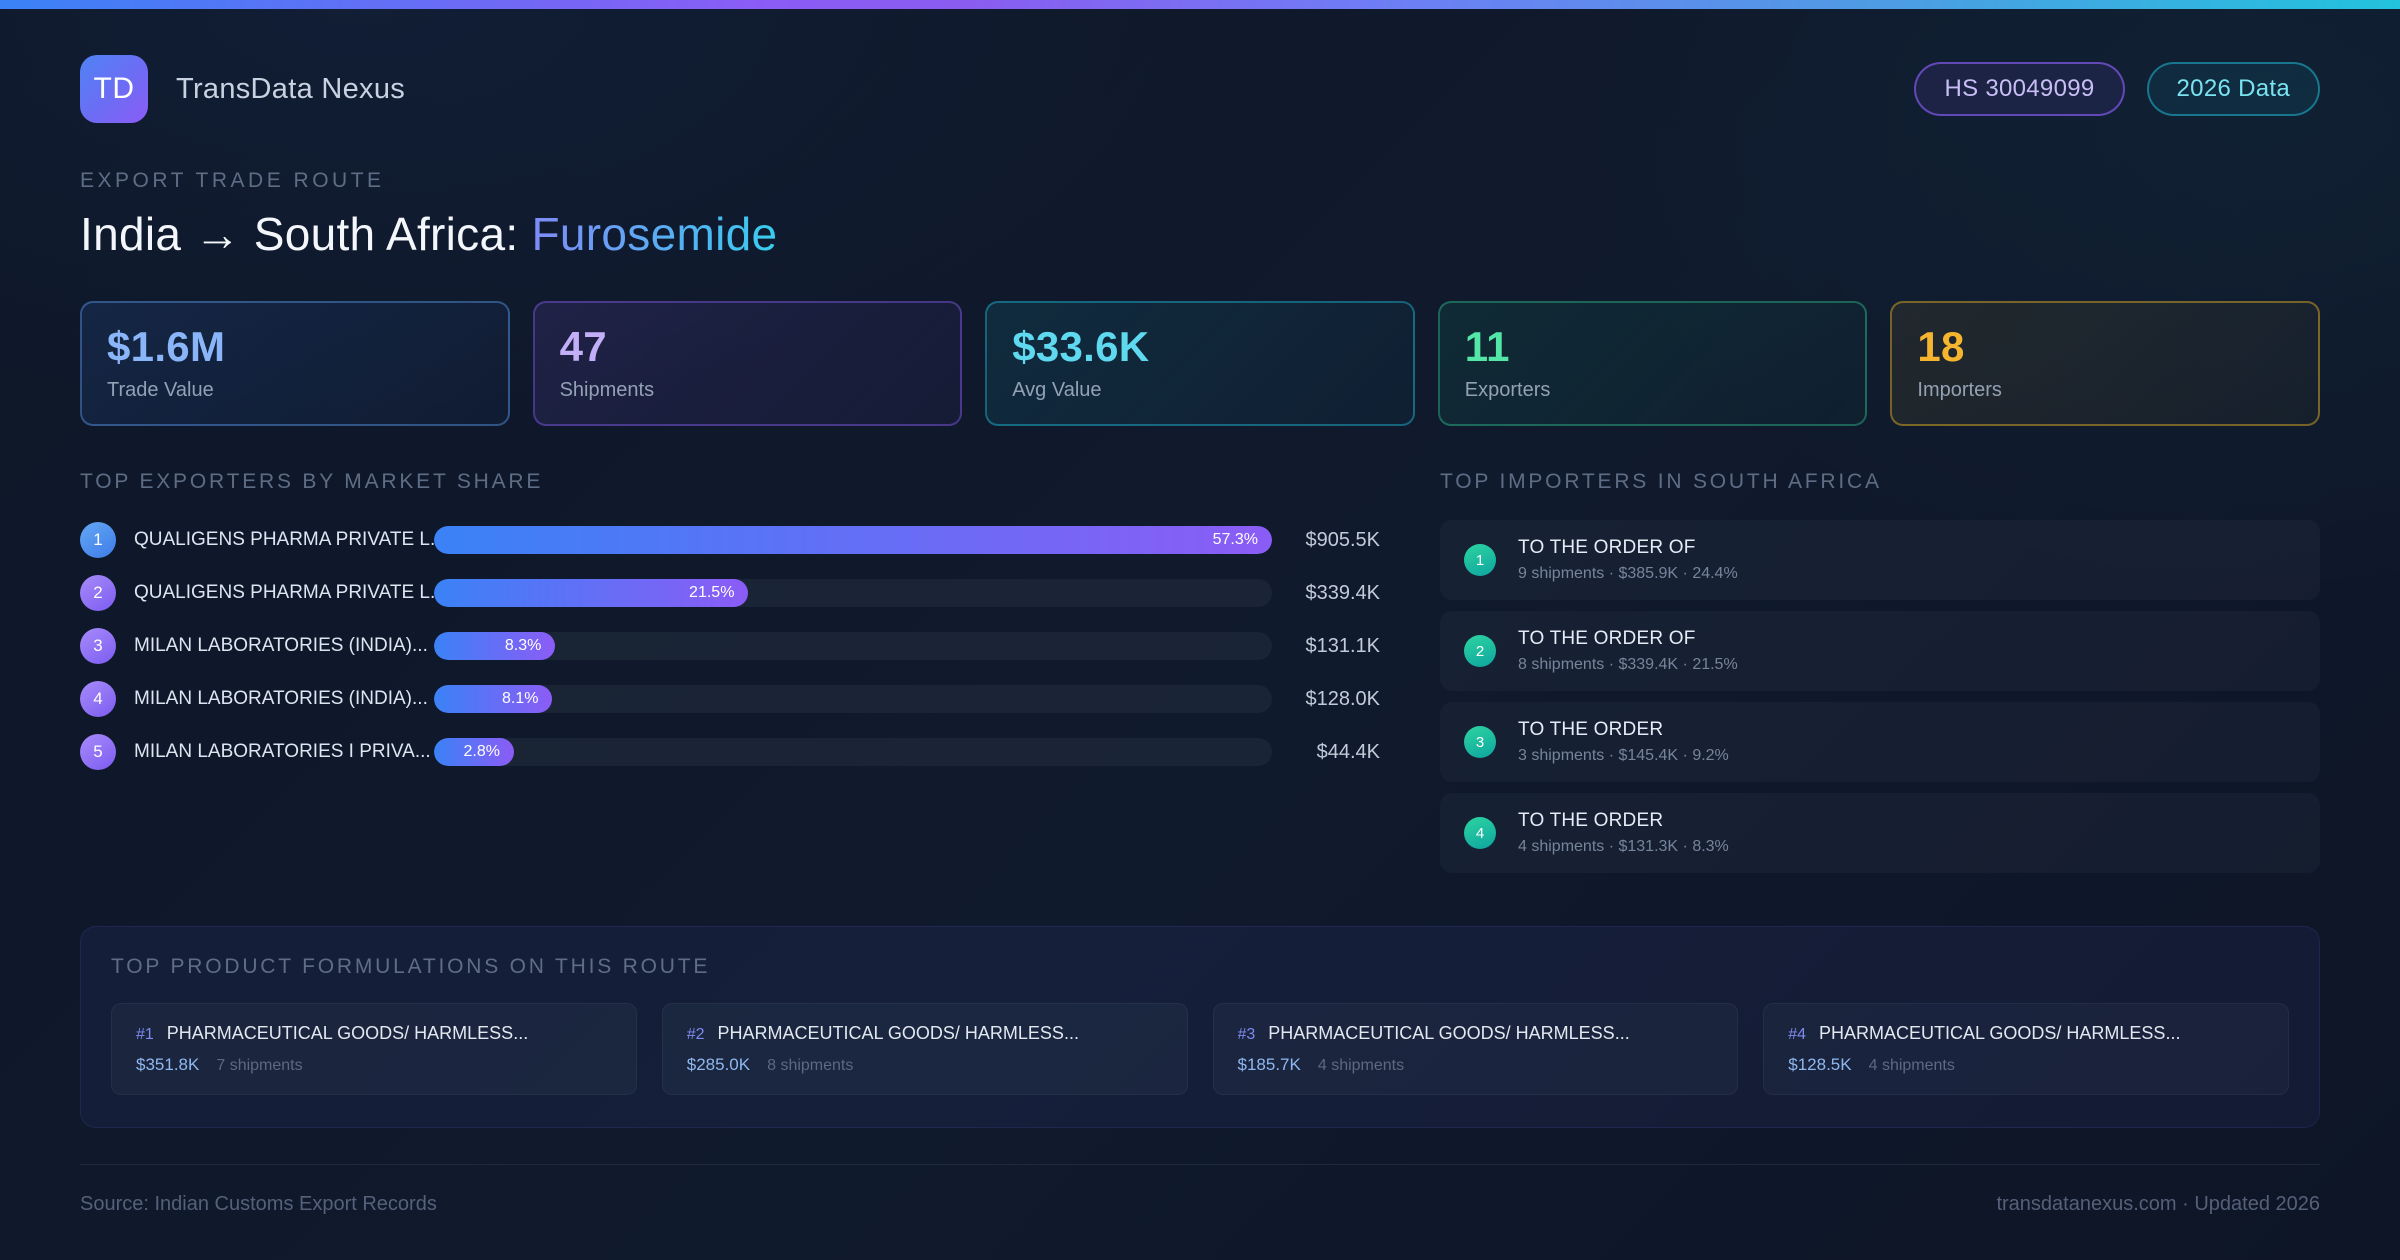 Image resolution: width=2400 pixels, height=1260 pixels. I want to click on page-title: India → South Africa: Furosemide, so click(1200, 234).